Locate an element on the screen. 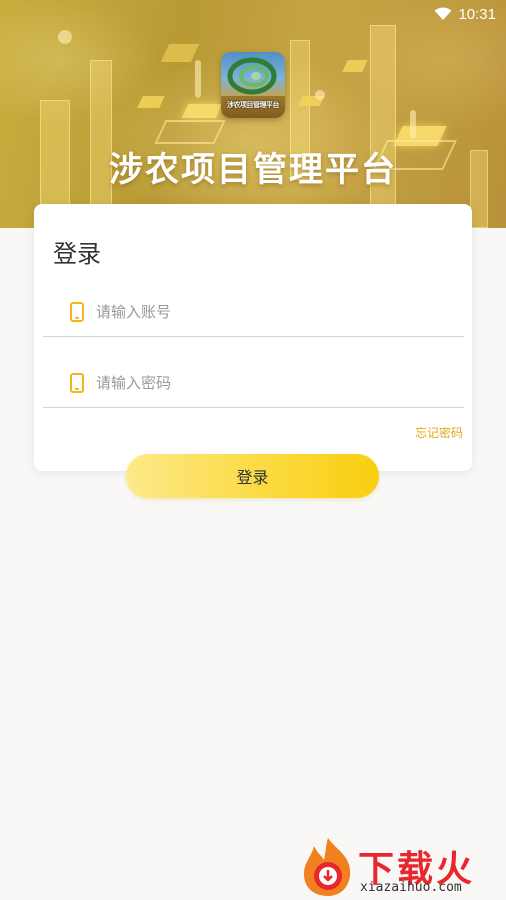  status-bar: 10:31 is located at coordinates (436, 14).